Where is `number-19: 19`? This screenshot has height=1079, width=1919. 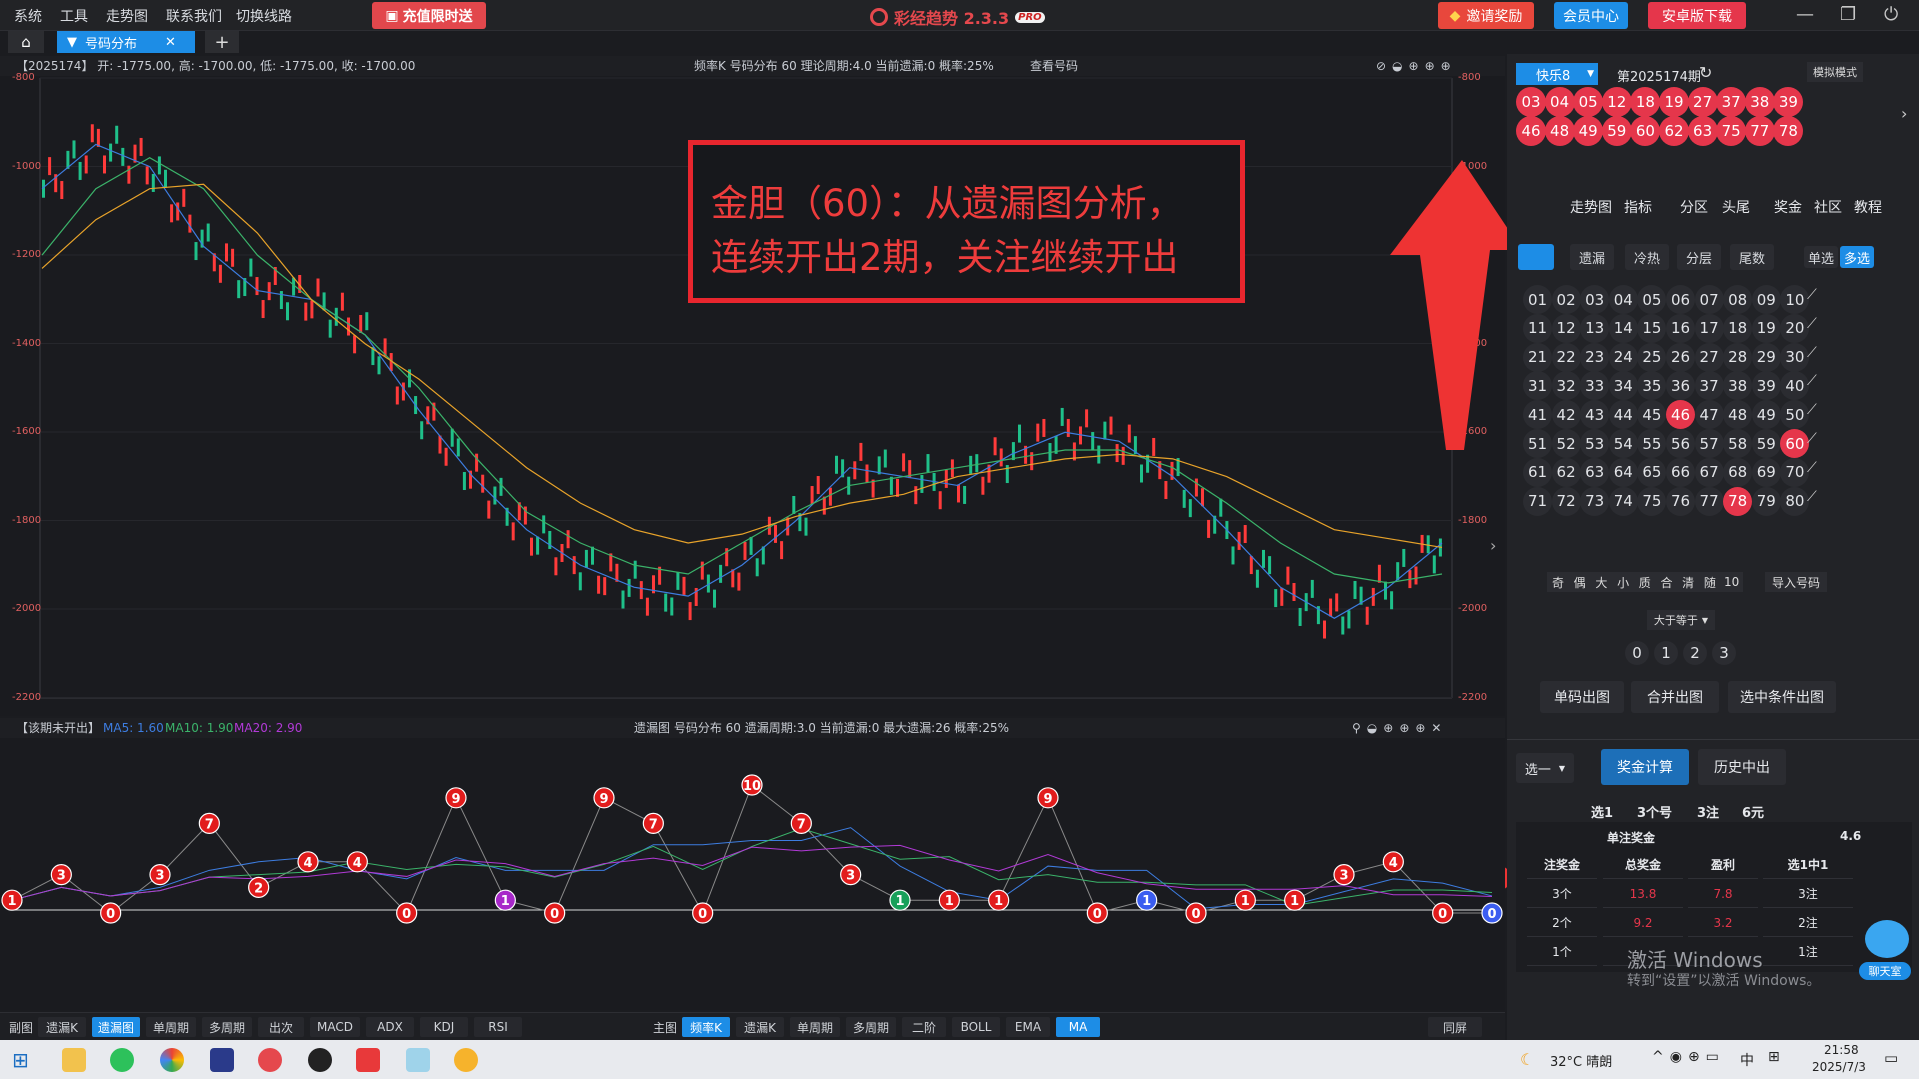 number-19: 19 is located at coordinates (1766, 328).